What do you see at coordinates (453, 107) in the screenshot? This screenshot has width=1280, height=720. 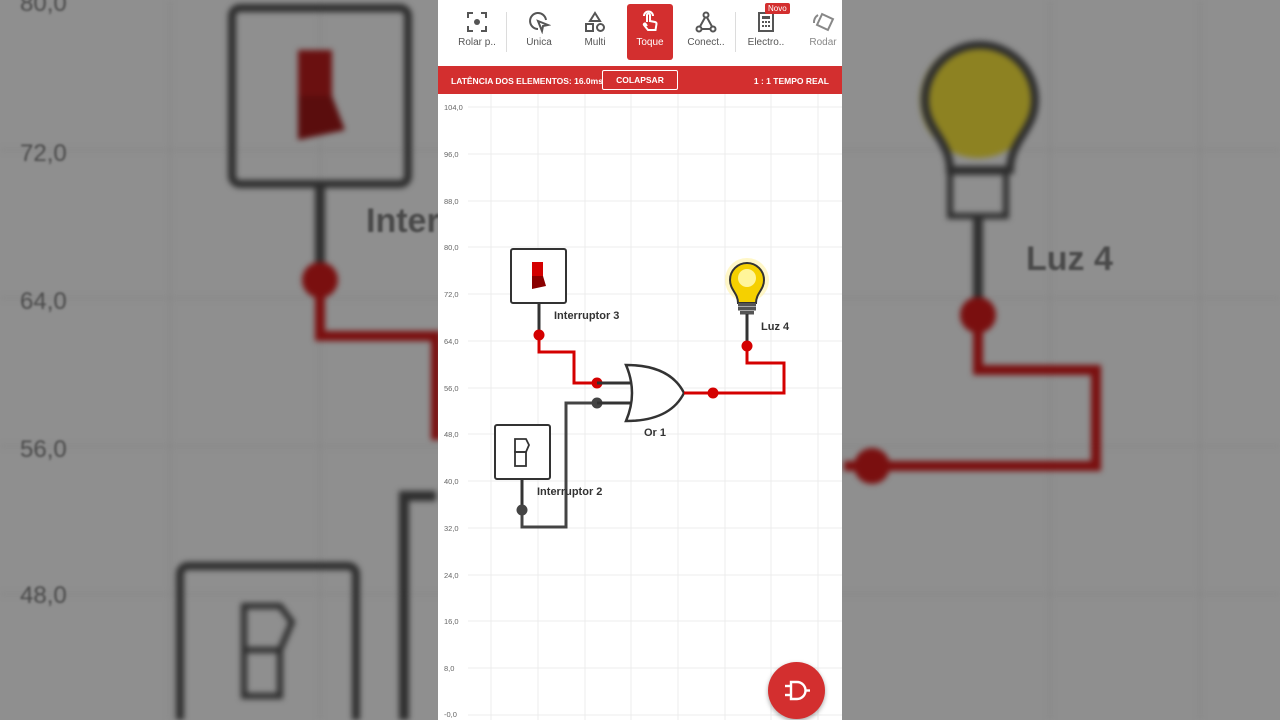 I see `y-tick: 104,0` at bounding box center [453, 107].